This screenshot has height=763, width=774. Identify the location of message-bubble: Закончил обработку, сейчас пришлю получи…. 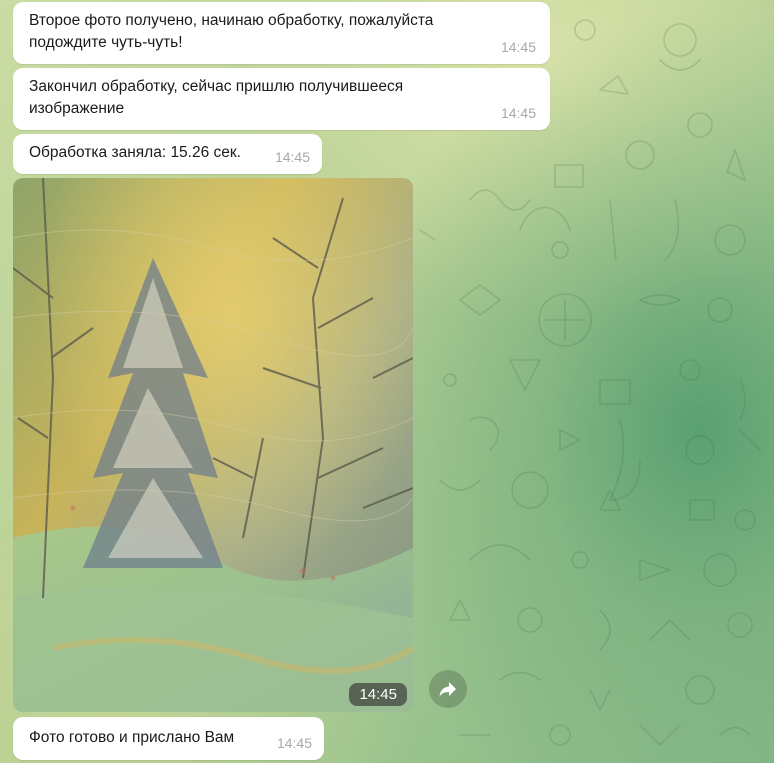
(281, 99).